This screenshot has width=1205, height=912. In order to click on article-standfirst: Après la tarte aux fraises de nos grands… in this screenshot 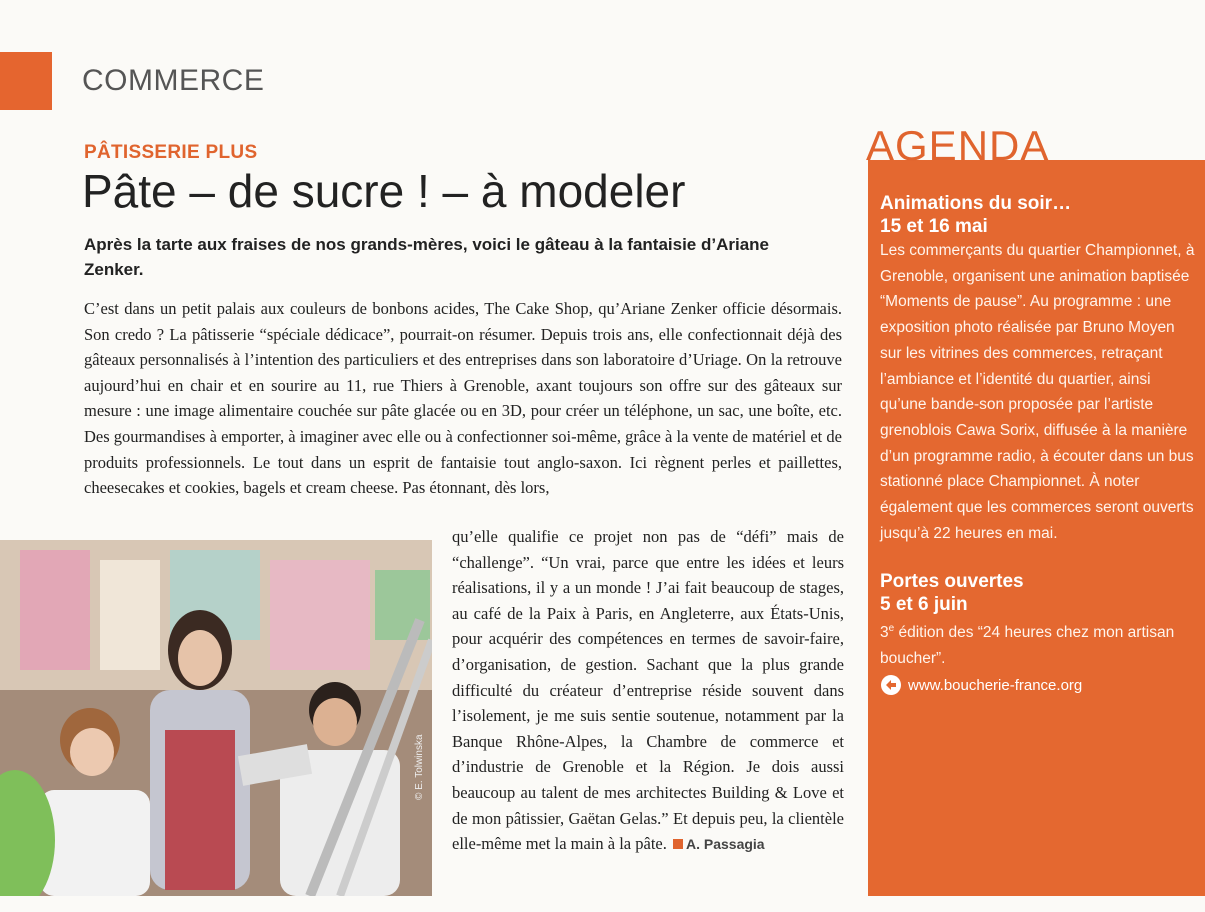, I will do `click(426, 257)`.